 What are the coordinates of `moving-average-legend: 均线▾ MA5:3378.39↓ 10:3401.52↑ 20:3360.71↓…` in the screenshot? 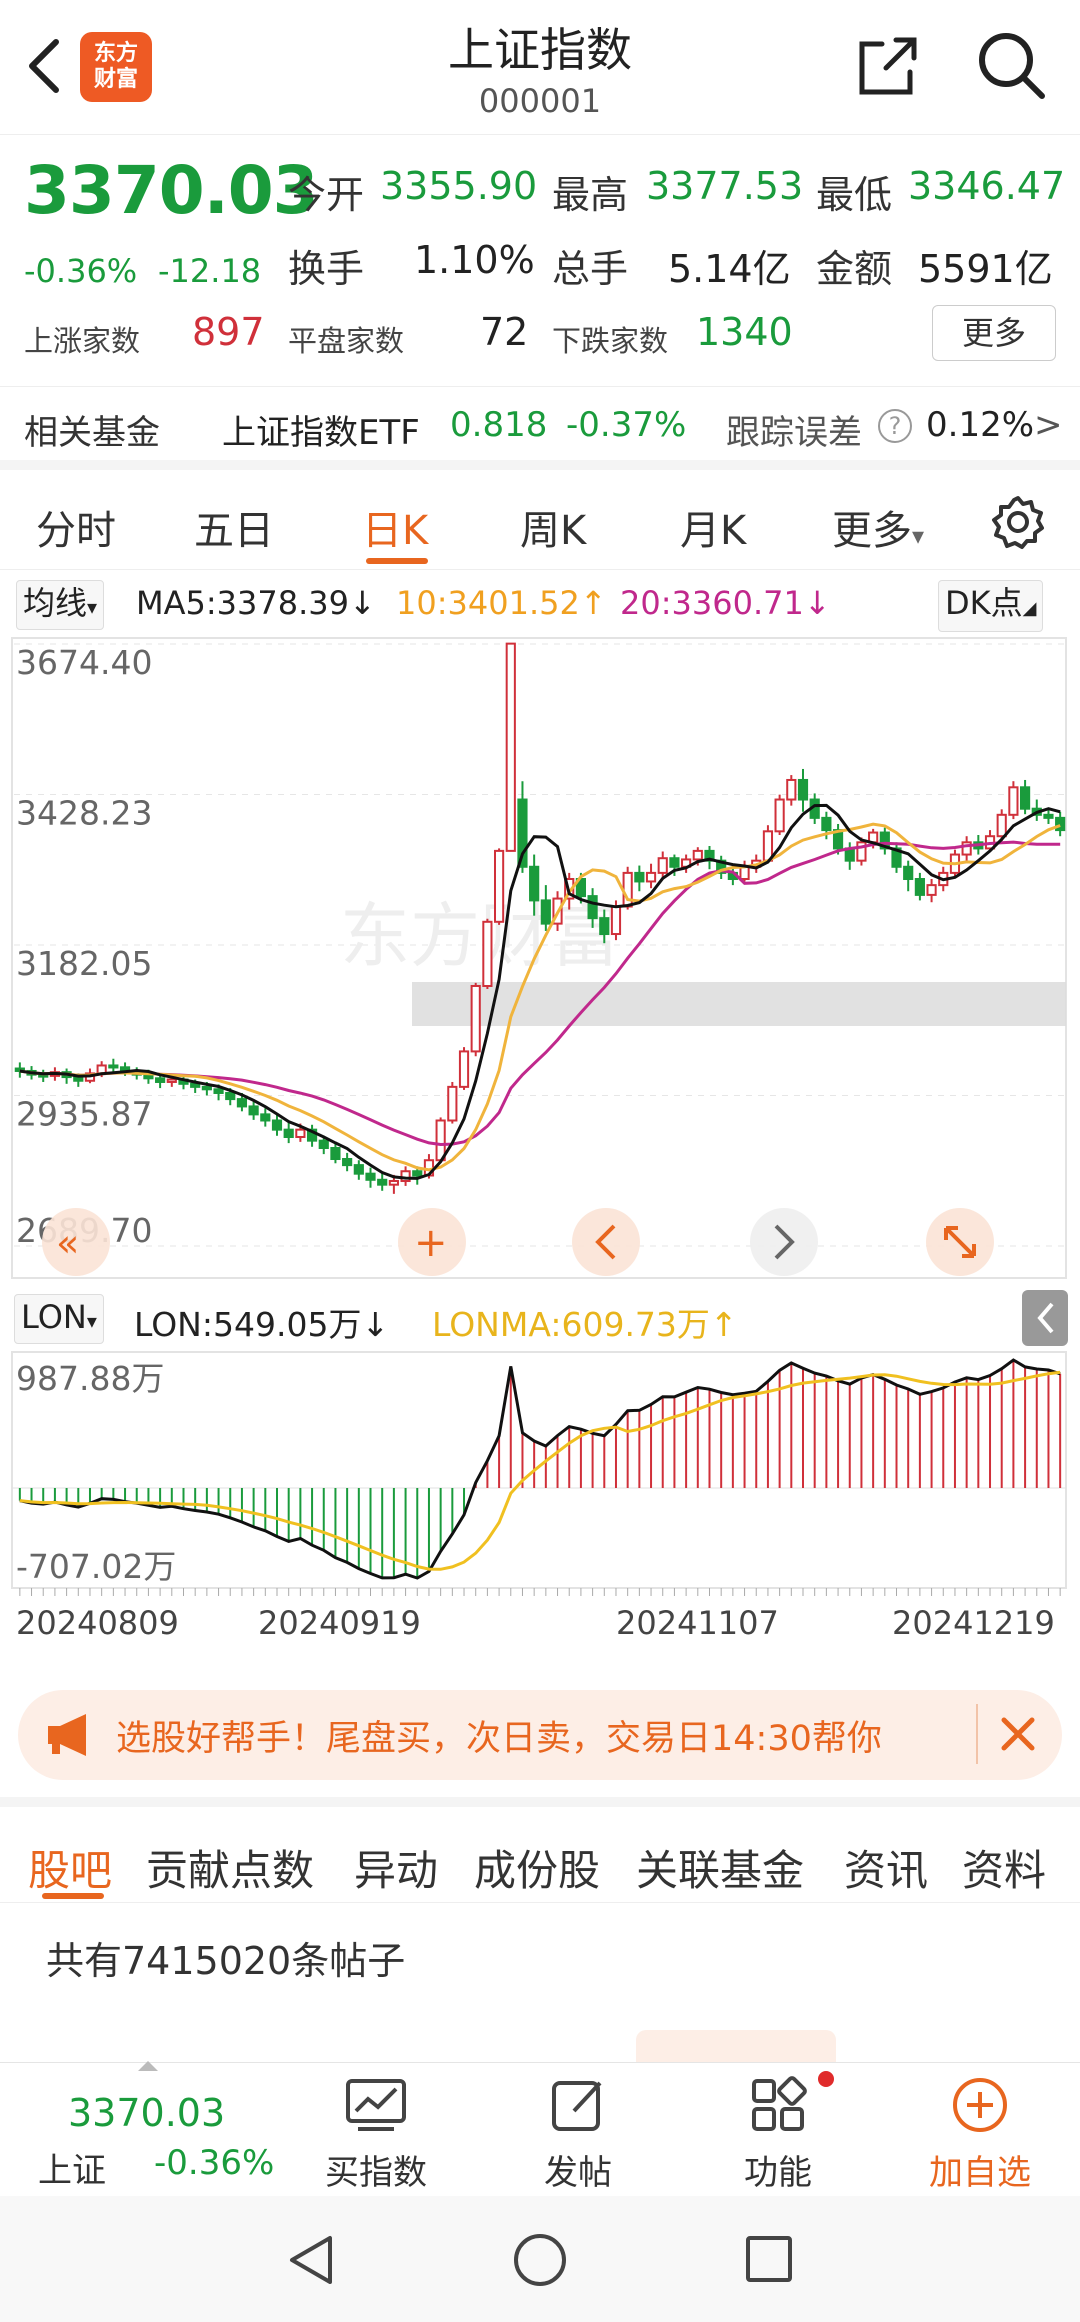 It's located at (540, 605).